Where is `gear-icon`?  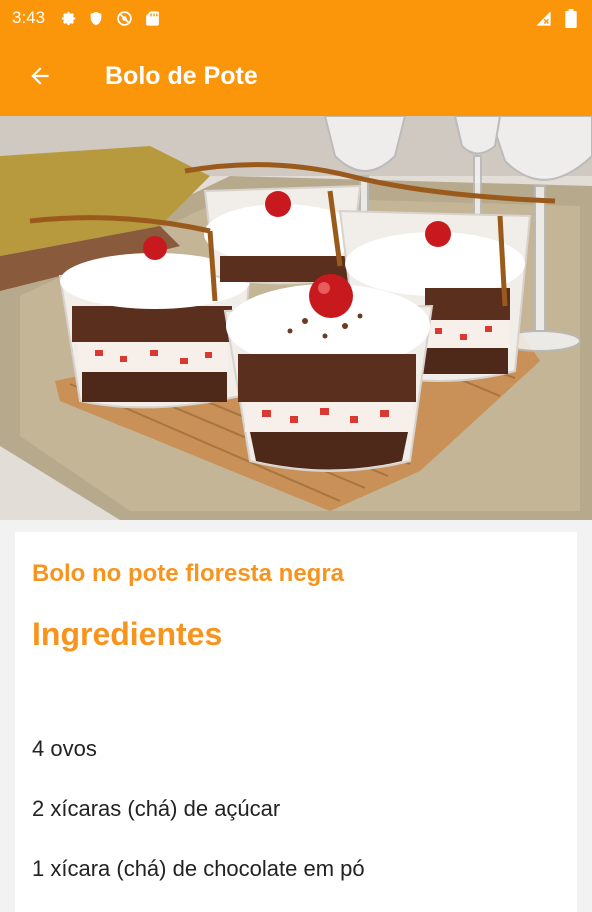 gear-icon is located at coordinates (68, 18).